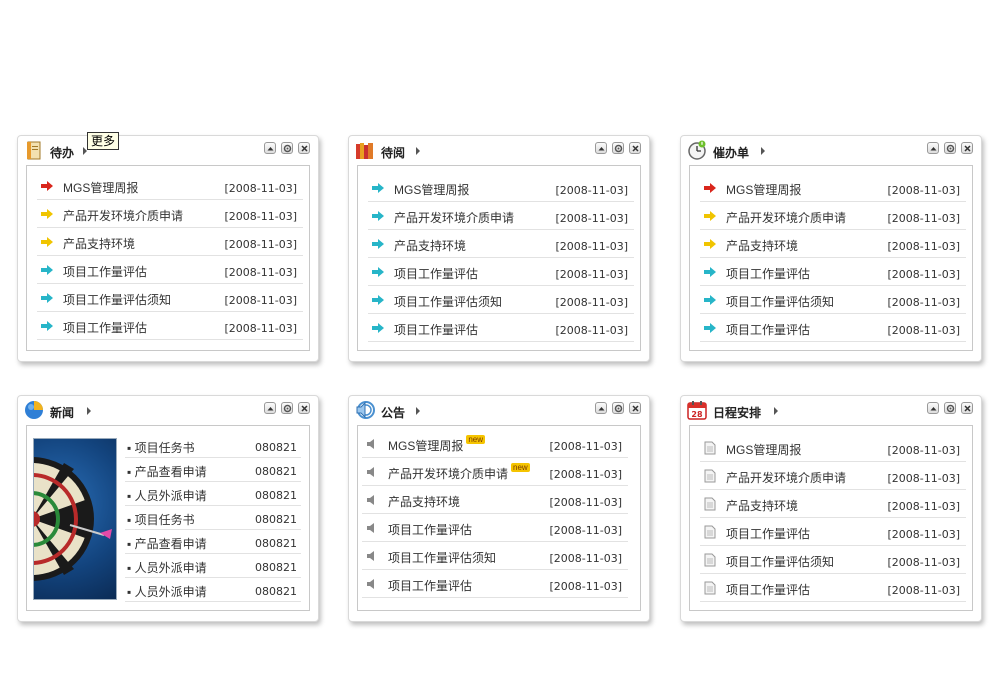 This screenshot has height=680, width=1003. Describe the element at coordinates (89, 411) in the screenshot. I see `news-expand-icon` at that location.